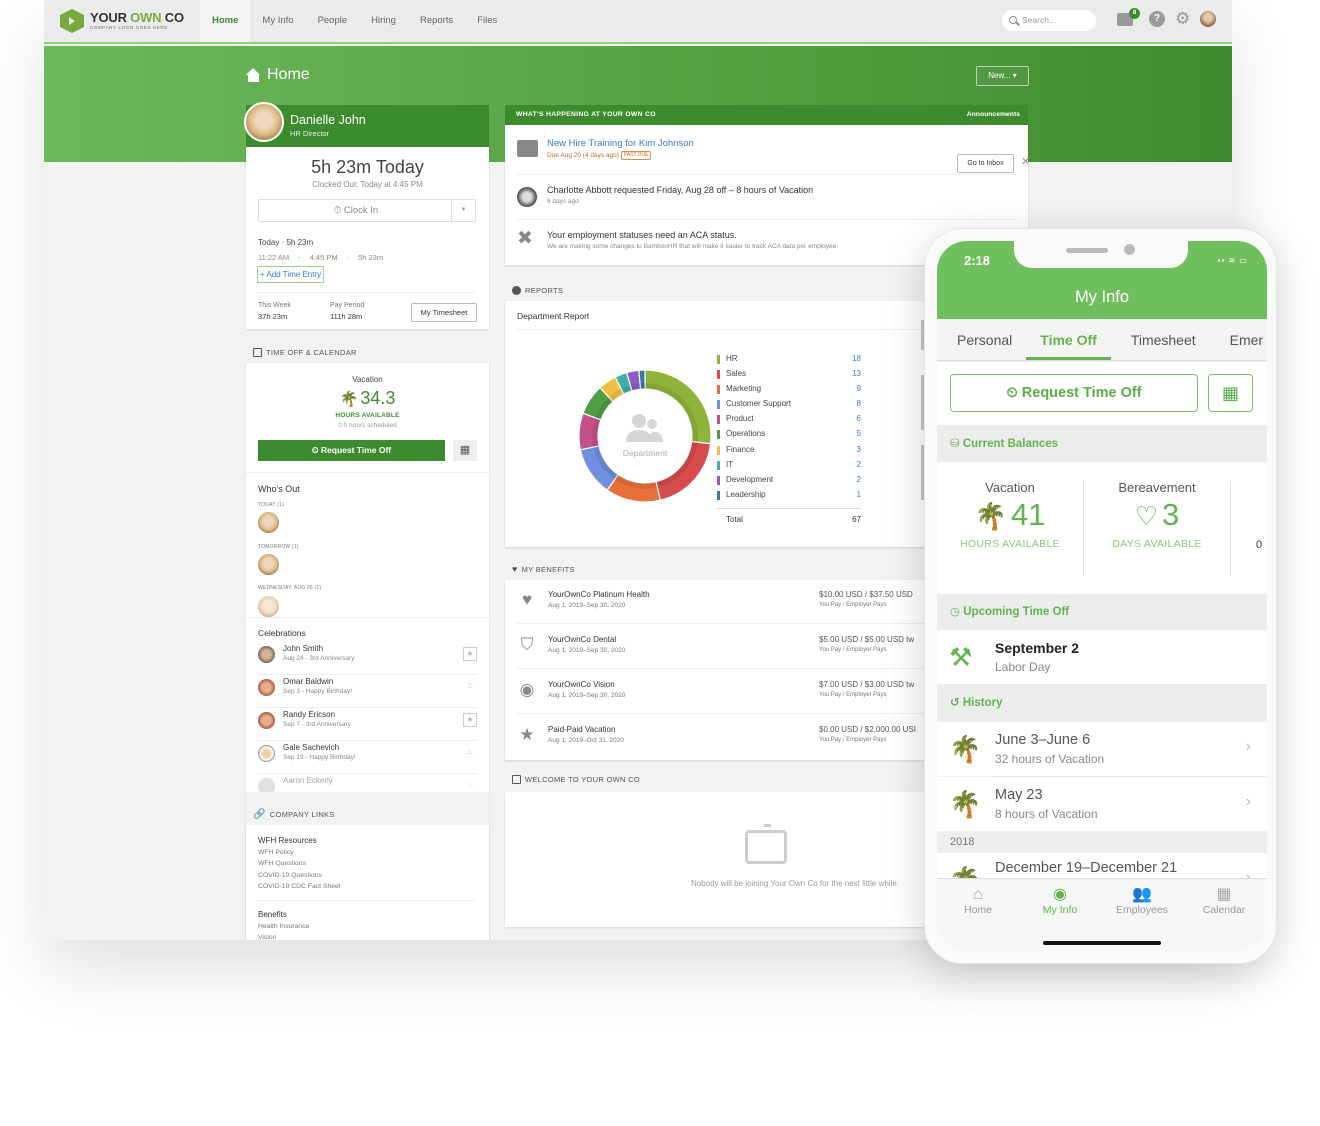 Image resolution: width=1320 pixels, height=1126 pixels. What do you see at coordinates (853, 605) in the screenshot?
I see `benefit-payer: You Pay / Employer Pays` at bounding box center [853, 605].